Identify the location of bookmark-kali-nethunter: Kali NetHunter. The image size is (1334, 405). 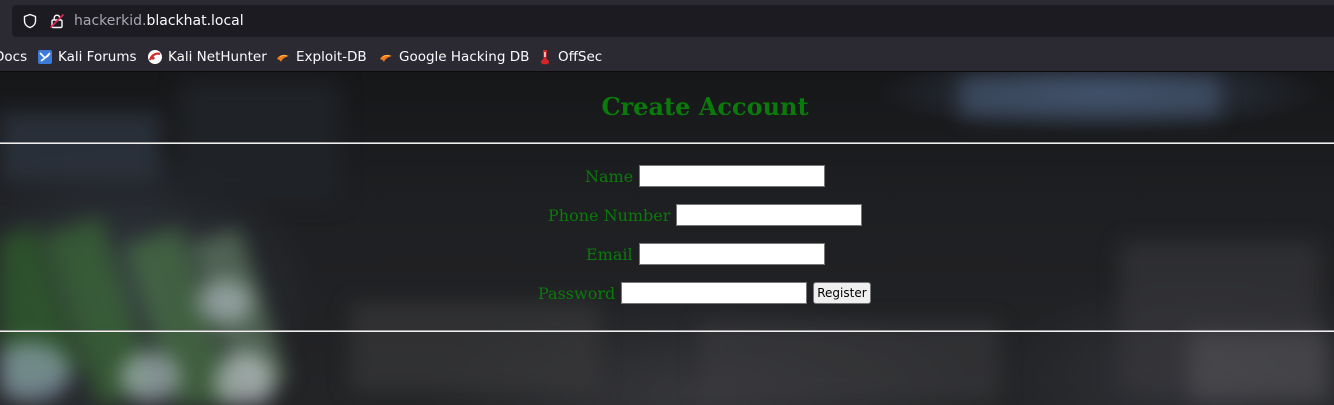
(207, 57).